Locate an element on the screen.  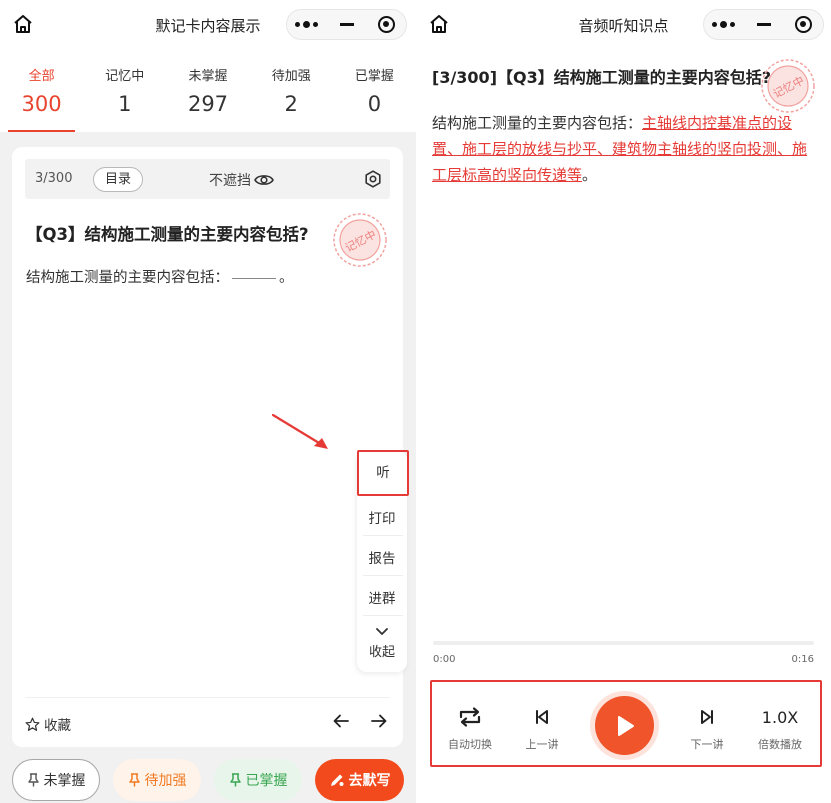
playback-rate: 1.0X is located at coordinates (780, 717).